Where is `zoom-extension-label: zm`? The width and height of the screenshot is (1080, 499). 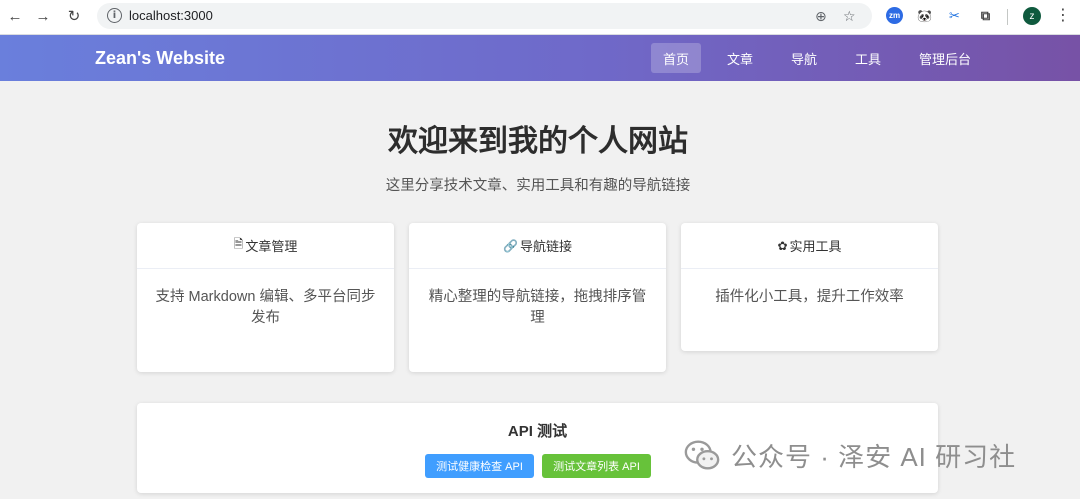 zoom-extension-label: zm is located at coordinates (894, 15).